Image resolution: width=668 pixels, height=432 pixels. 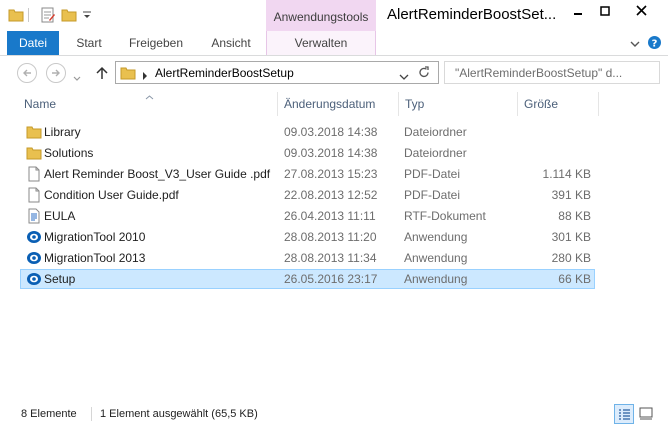 What do you see at coordinates (558, 104) in the screenshot?
I see `column-size: Größe` at bounding box center [558, 104].